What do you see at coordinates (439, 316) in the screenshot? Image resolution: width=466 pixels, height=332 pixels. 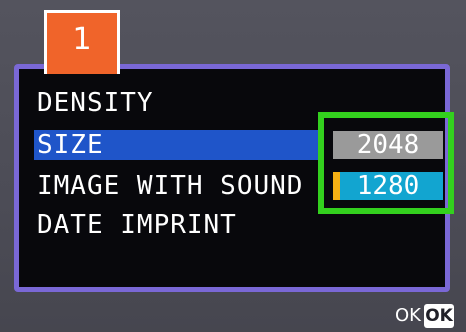 I see `ok-button: OK` at bounding box center [439, 316].